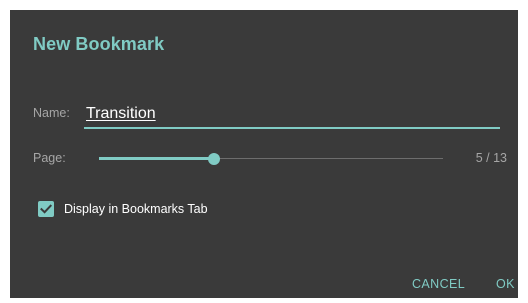 Image resolution: width=528 pixels, height=303 pixels. I want to click on dialog-title: New Bookmark, so click(99, 44).